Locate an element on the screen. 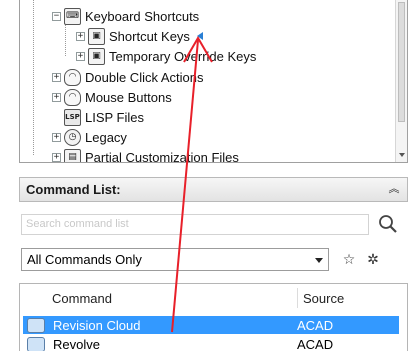 The height and width of the screenshot is (351, 413). tree-item-label: Double Click Actions is located at coordinates (144, 77).